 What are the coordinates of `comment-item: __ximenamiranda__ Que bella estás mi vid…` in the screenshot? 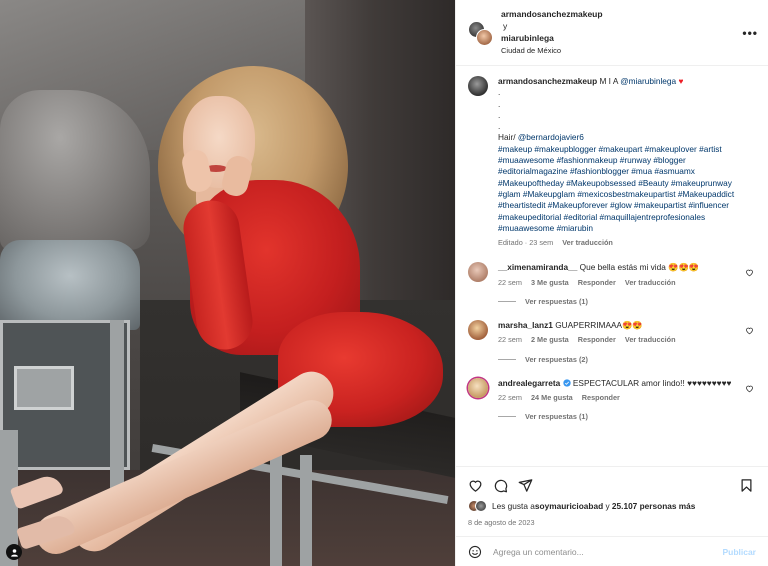 It's located at (612, 275).